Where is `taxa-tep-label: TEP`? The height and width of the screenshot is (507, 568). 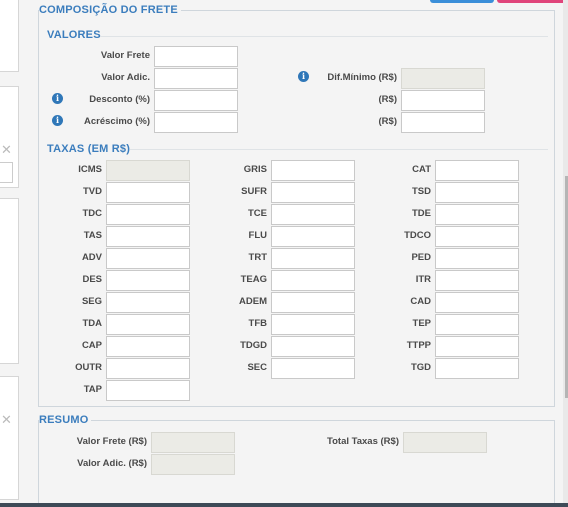
taxa-tep-label: TEP is located at coordinates (421, 323).